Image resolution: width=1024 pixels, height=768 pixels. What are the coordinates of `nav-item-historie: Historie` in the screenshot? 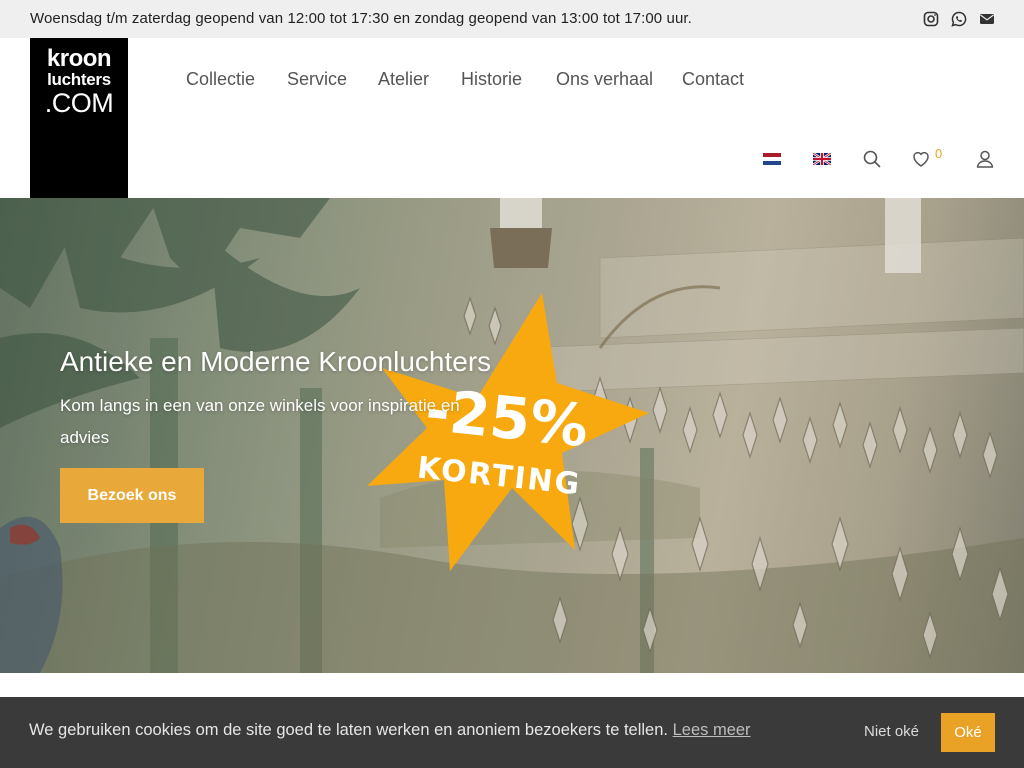 It's located at (491, 79).